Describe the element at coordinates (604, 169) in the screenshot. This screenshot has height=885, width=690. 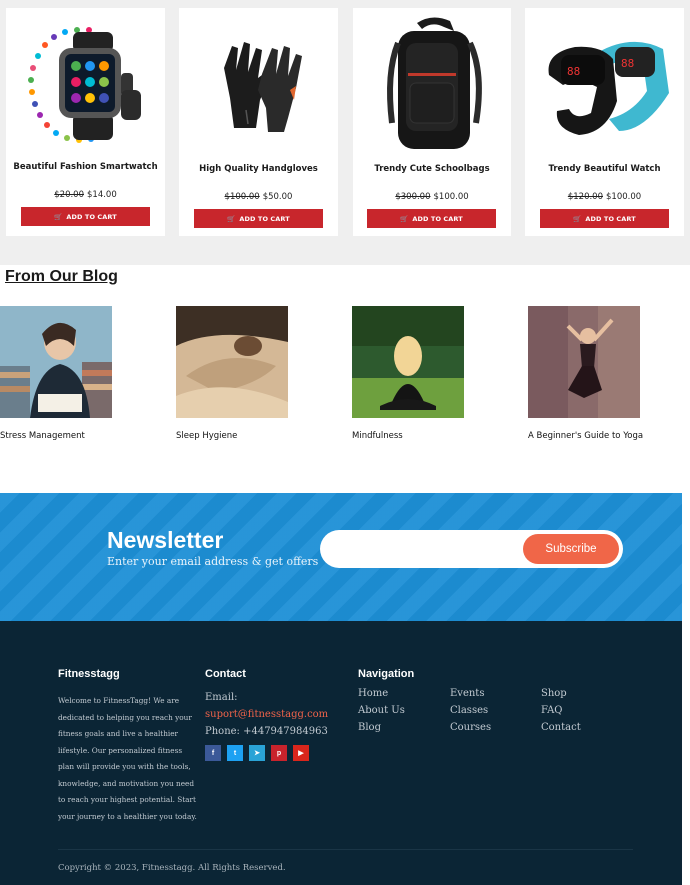
I see `product-name: Trendy Beautiful Watch` at that location.